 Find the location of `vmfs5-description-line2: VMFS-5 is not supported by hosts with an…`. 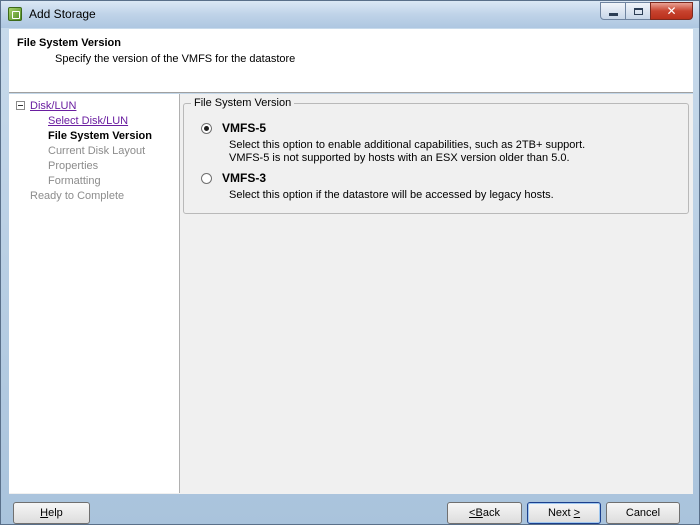

vmfs5-description-line2: VMFS-5 is not supported by hosts with an… is located at coordinates (399, 158).